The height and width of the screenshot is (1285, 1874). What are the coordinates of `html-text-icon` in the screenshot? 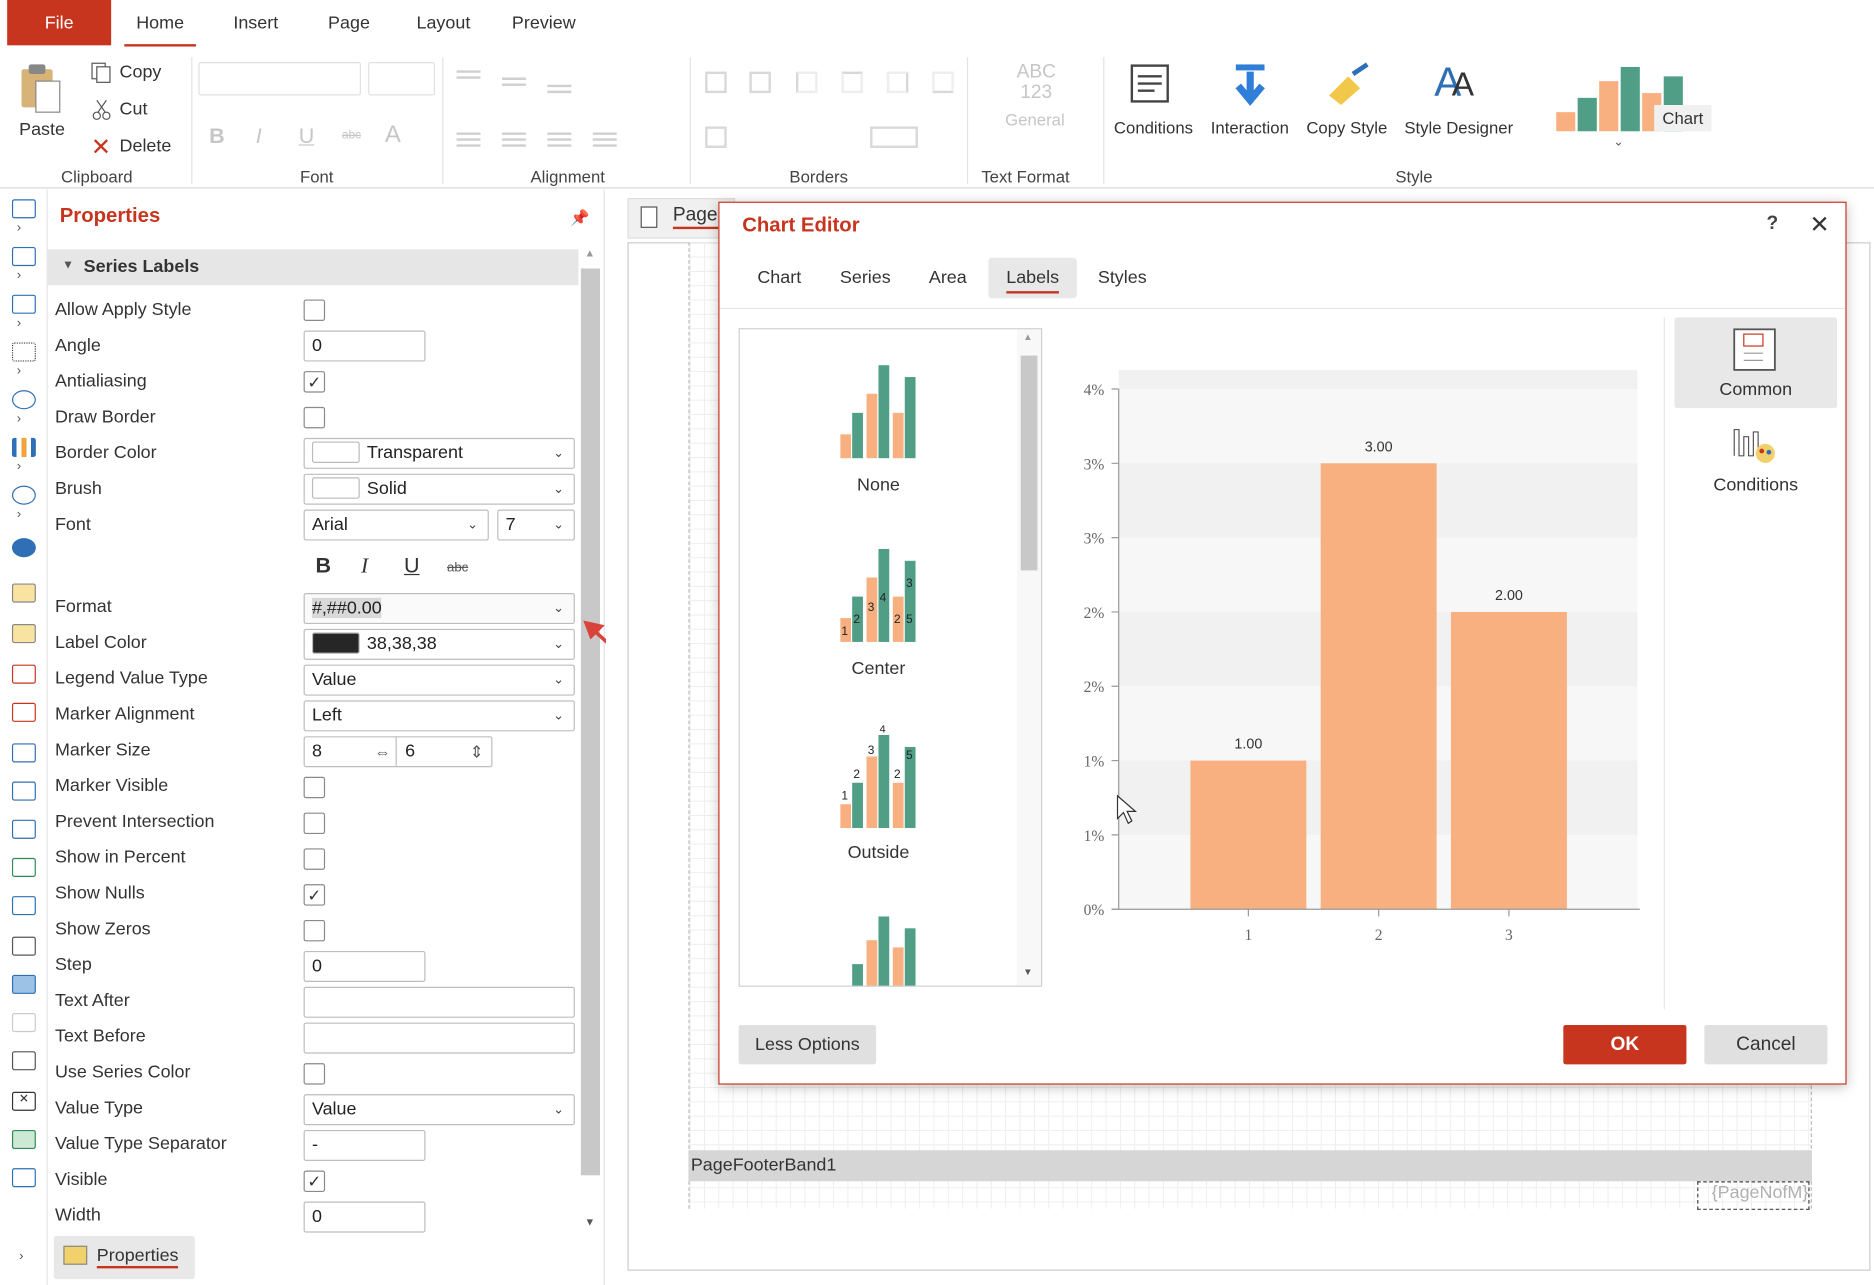 It's located at (23, 712).